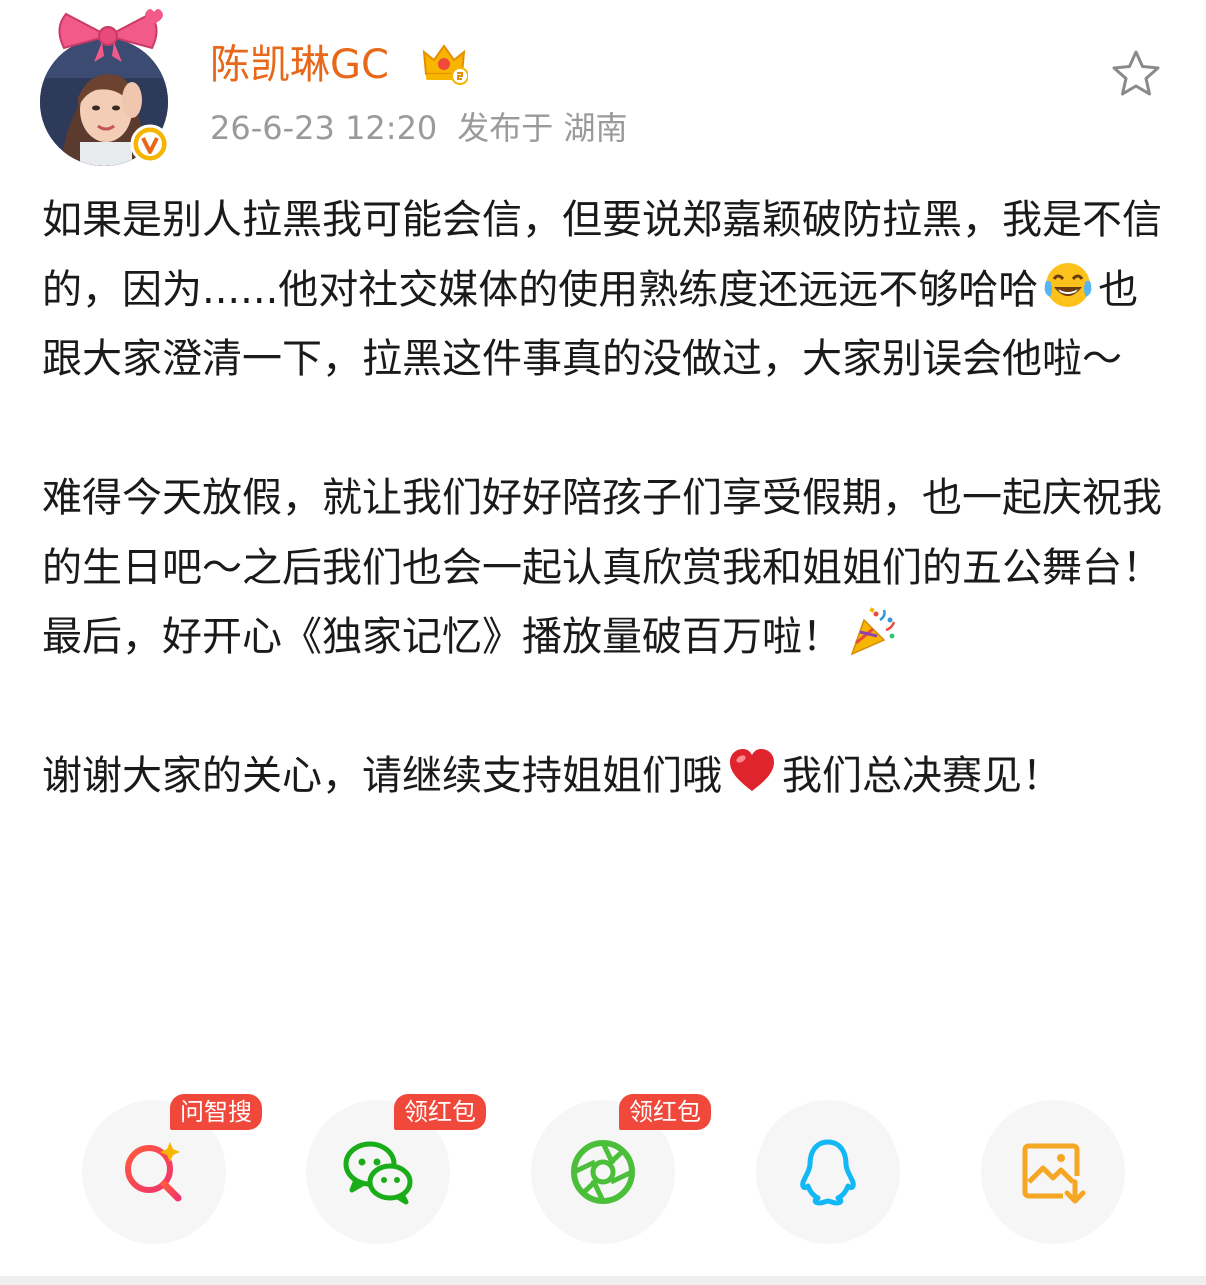 The image size is (1206, 1285). I want to click on save-image-icon, so click(1054, 1173).